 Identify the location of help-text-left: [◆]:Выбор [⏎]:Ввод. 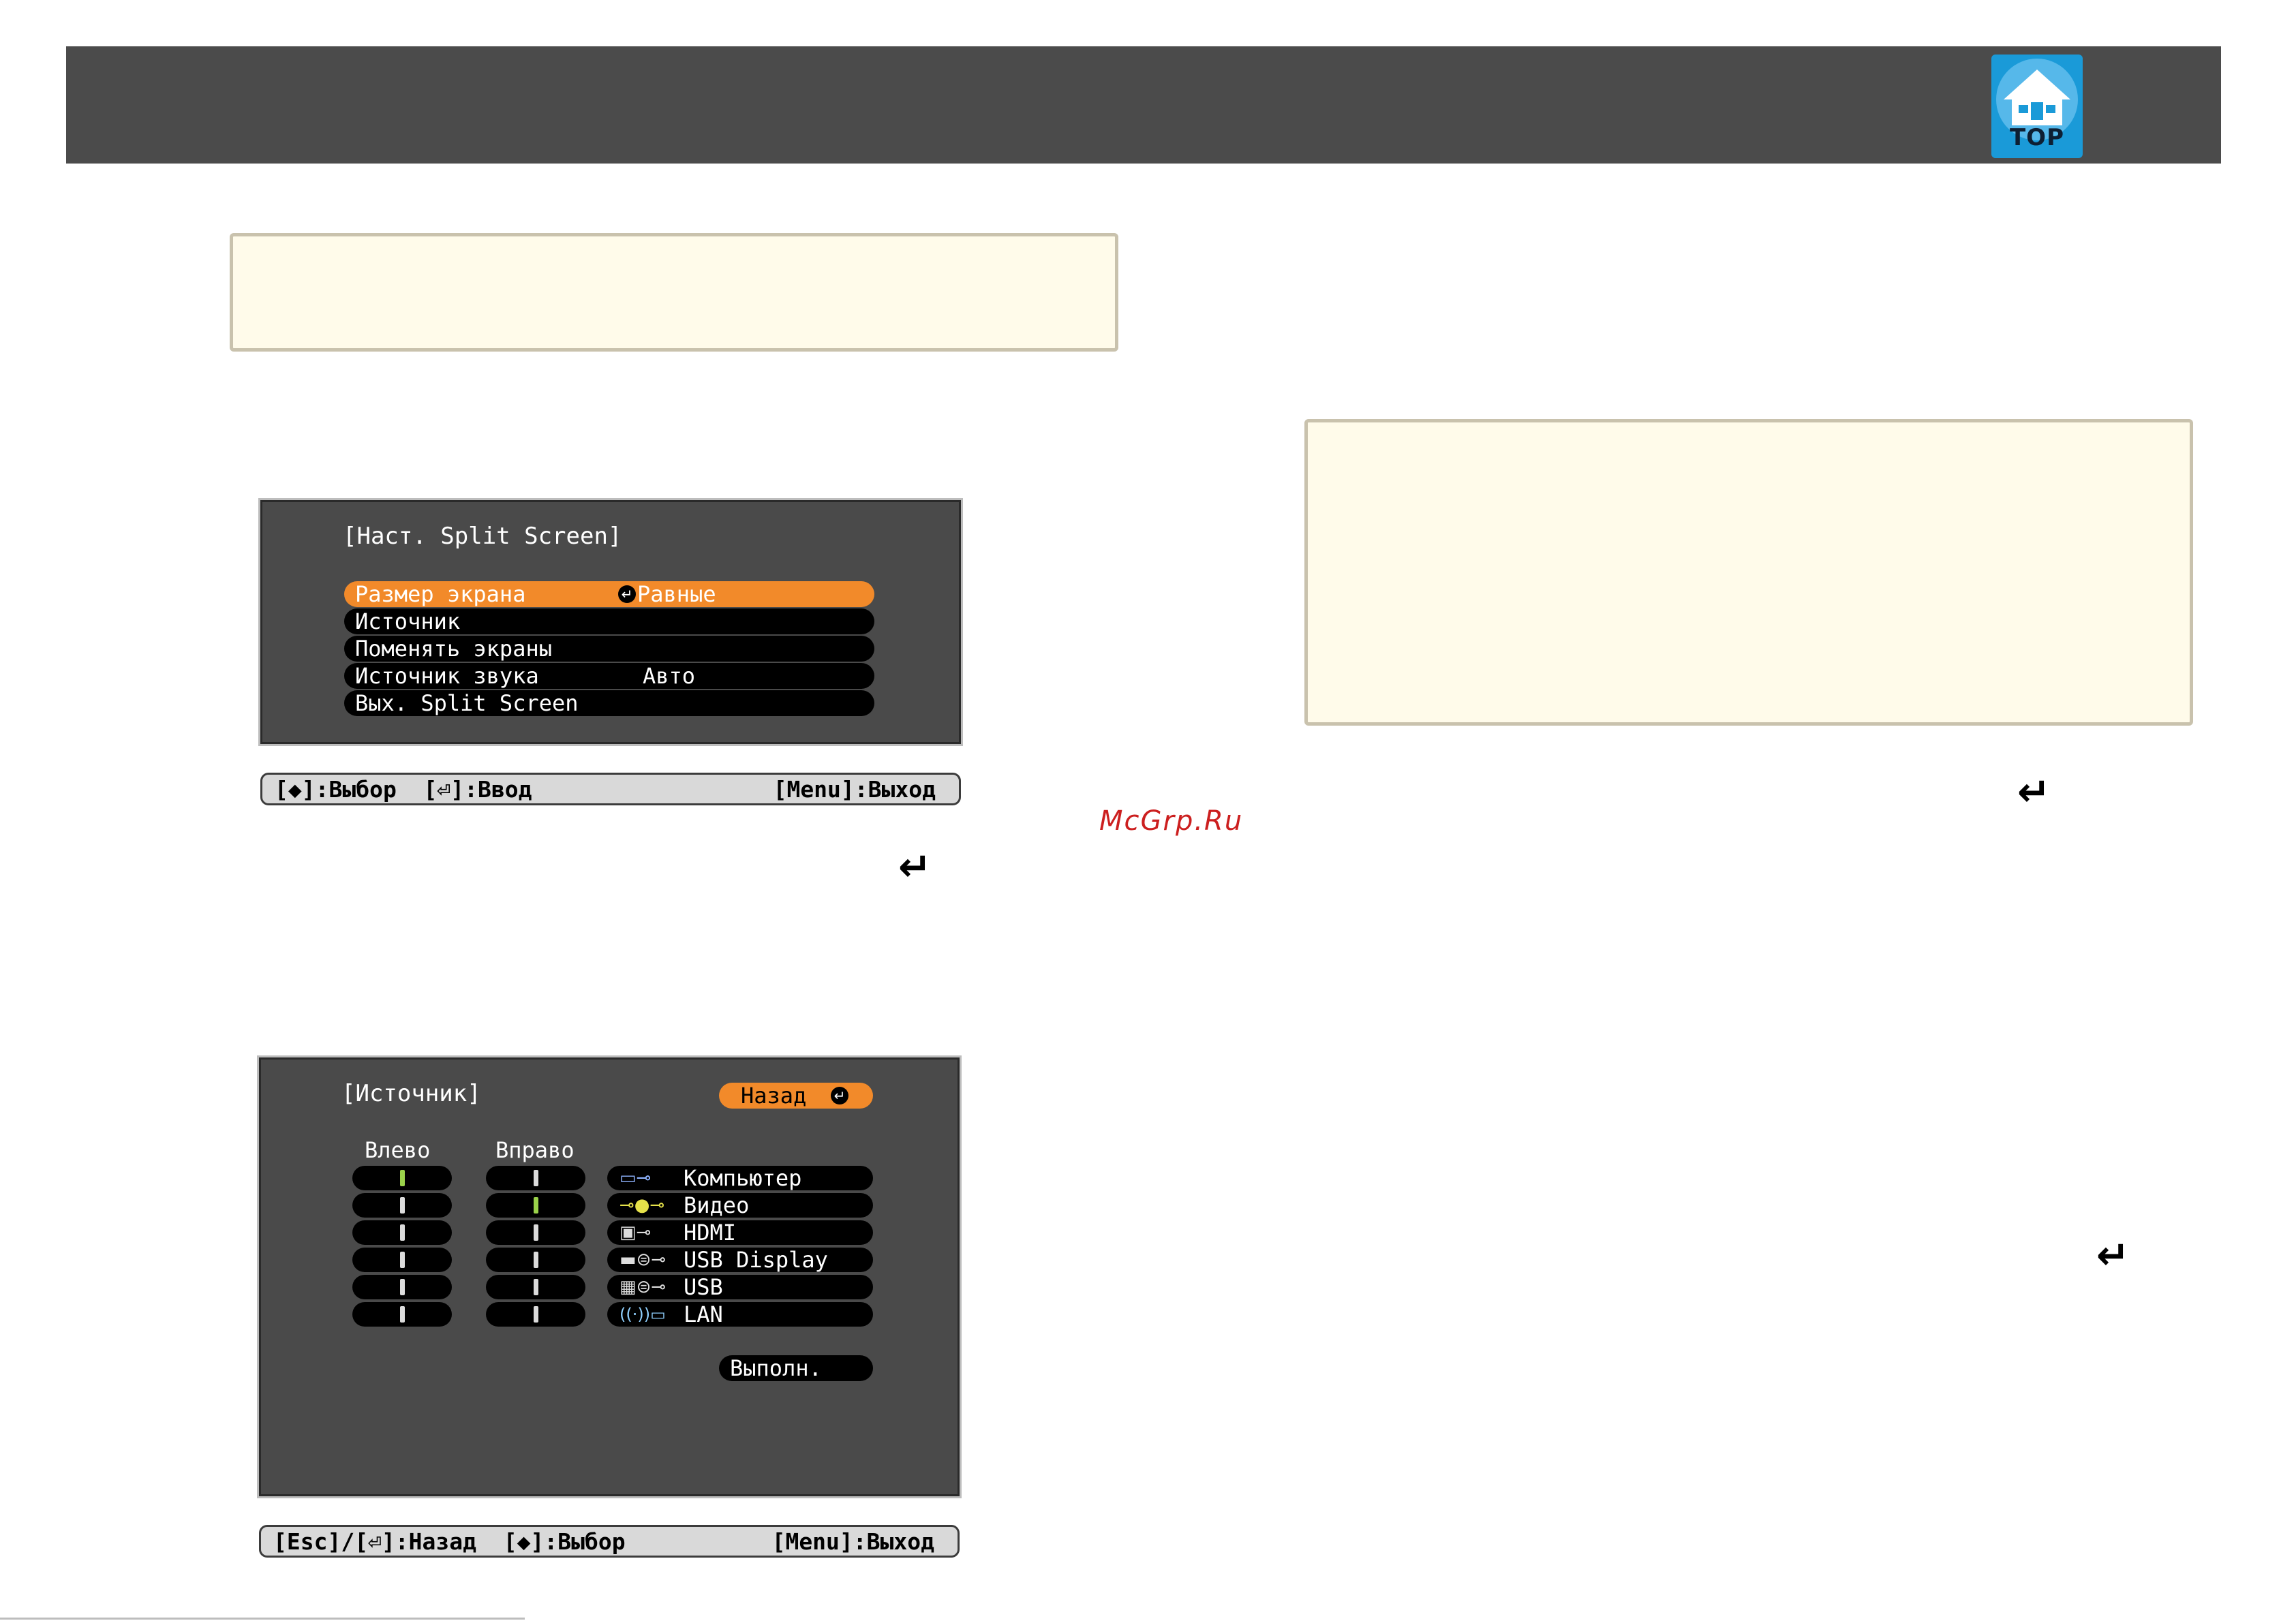
(404, 789).